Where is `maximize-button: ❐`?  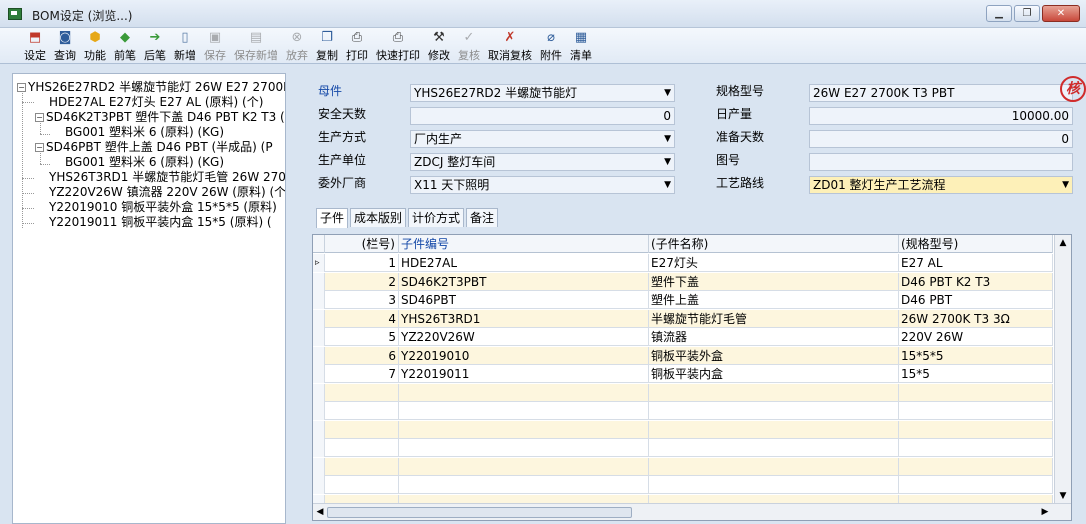 maximize-button: ❐ is located at coordinates (1027, 13).